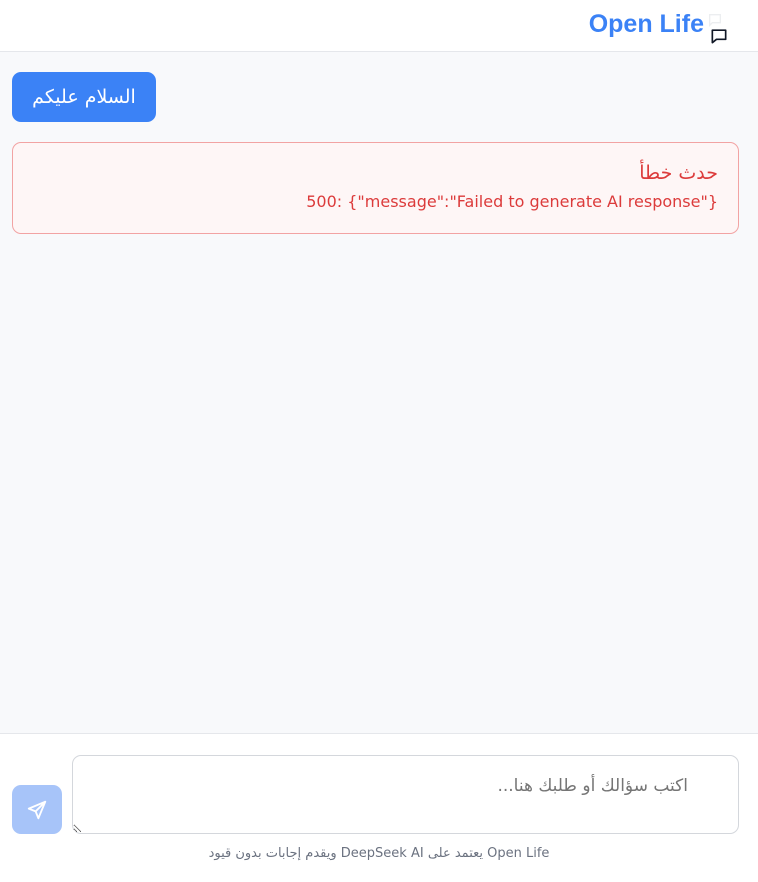  Describe the element at coordinates (379, 26) in the screenshot. I see `header: Open Life` at that location.